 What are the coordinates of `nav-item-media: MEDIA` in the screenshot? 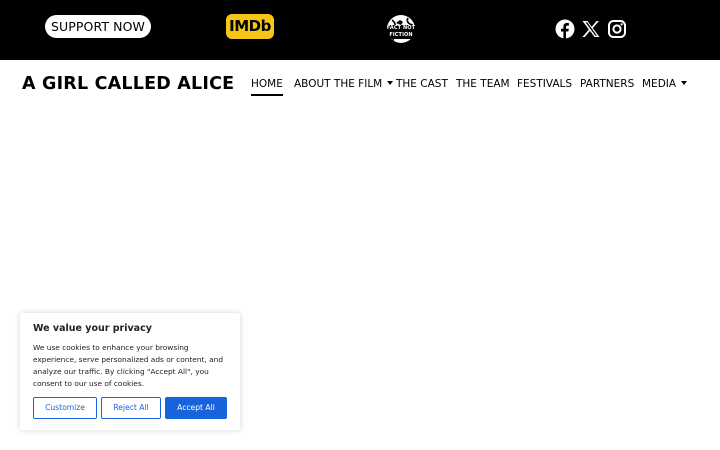 It's located at (665, 84).